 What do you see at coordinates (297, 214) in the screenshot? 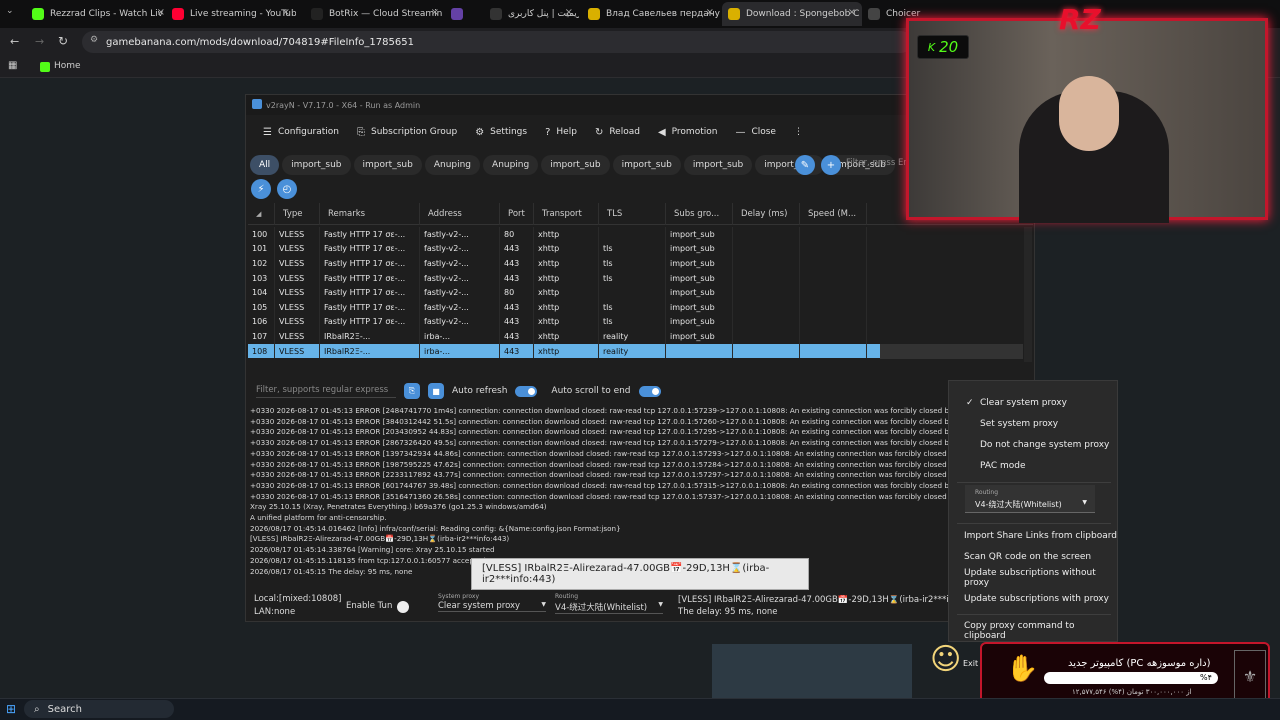
I see `col-type: Type` at bounding box center [297, 214].